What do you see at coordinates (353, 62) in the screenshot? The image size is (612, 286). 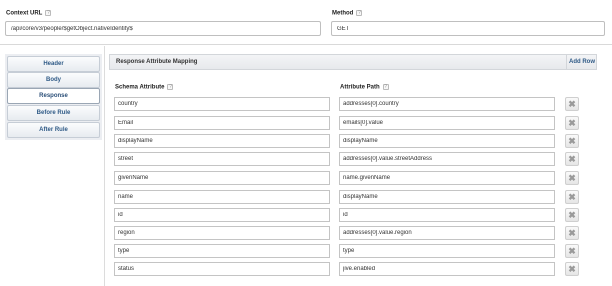 I see `mapping-header: Response Attribute Mapping` at bounding box center [353, 62].